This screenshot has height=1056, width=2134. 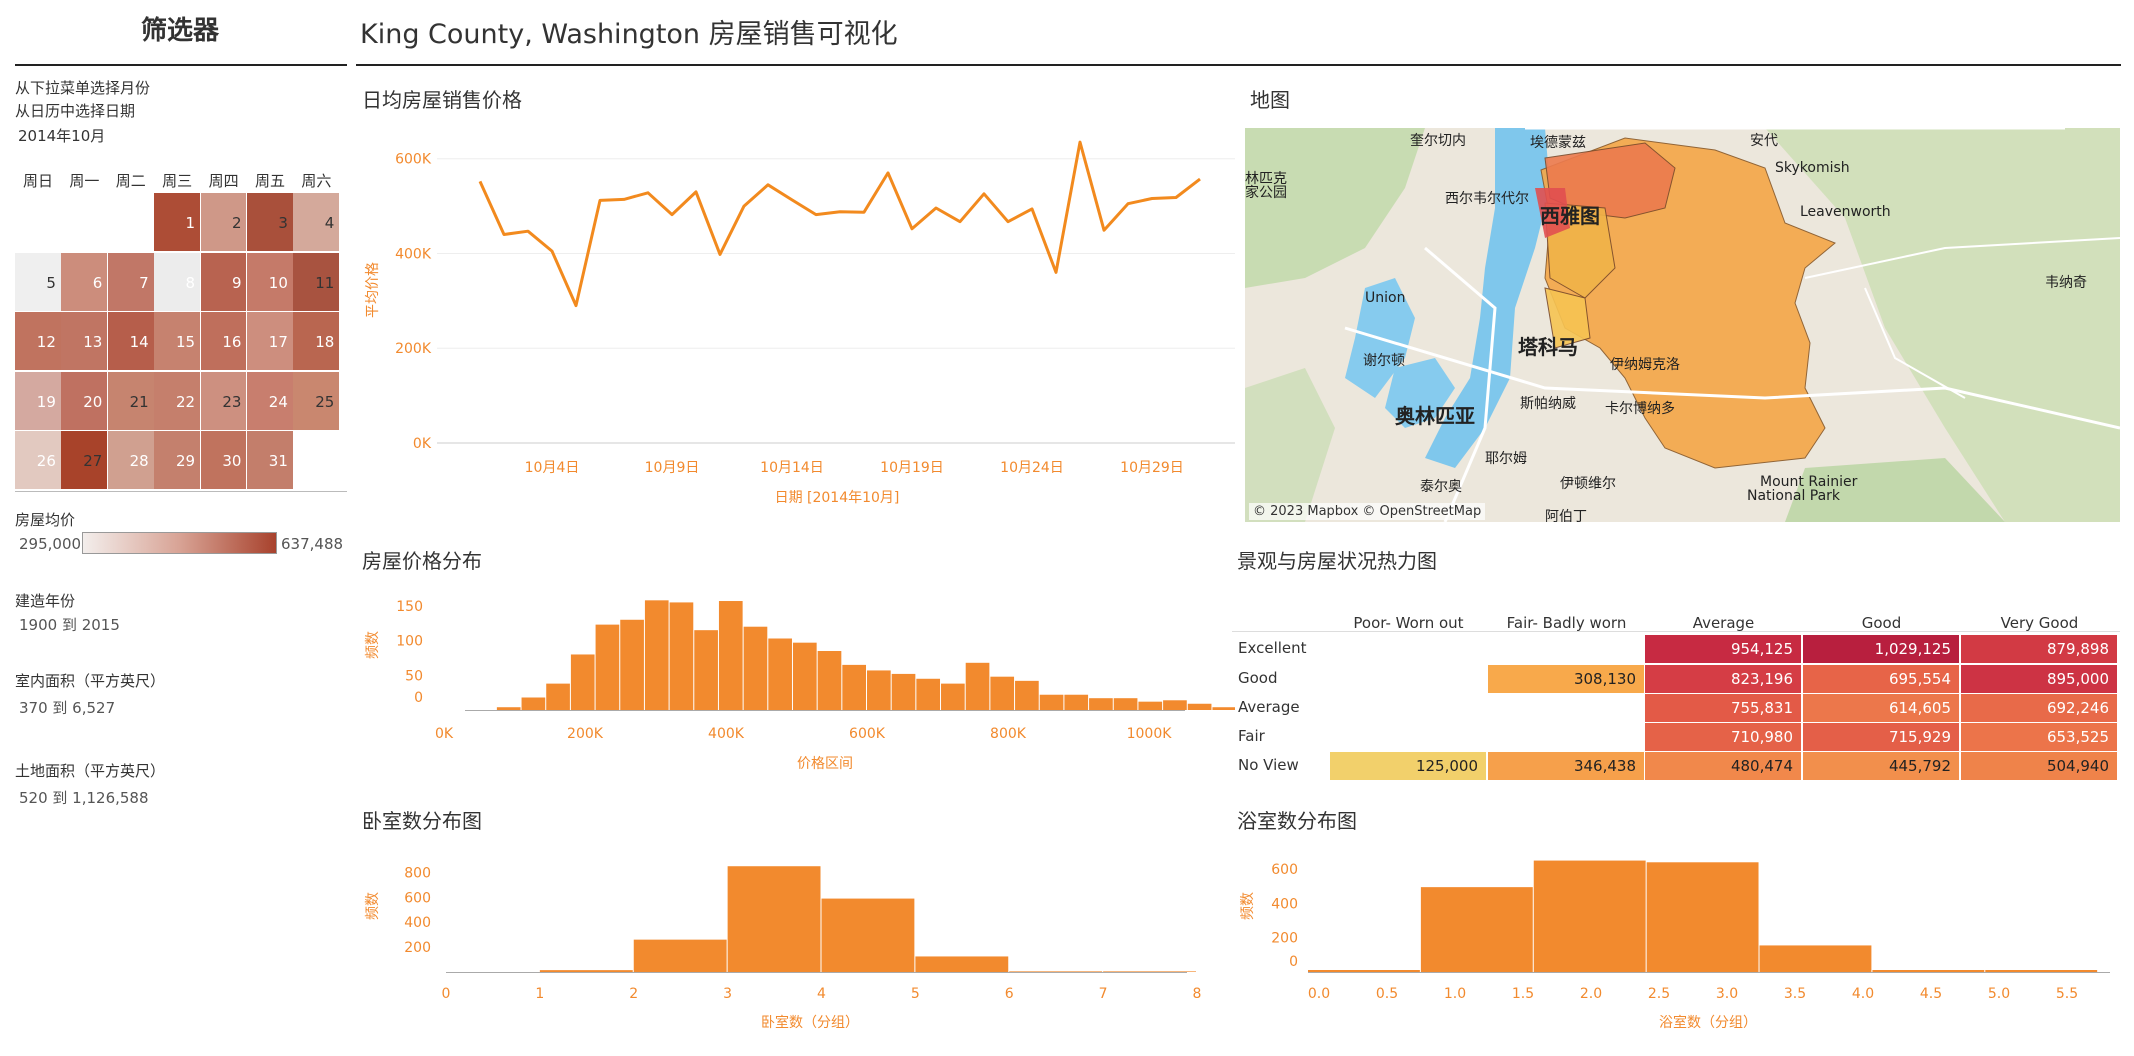 I want to click on calendar-day: 4, so click(x=316, y=222).